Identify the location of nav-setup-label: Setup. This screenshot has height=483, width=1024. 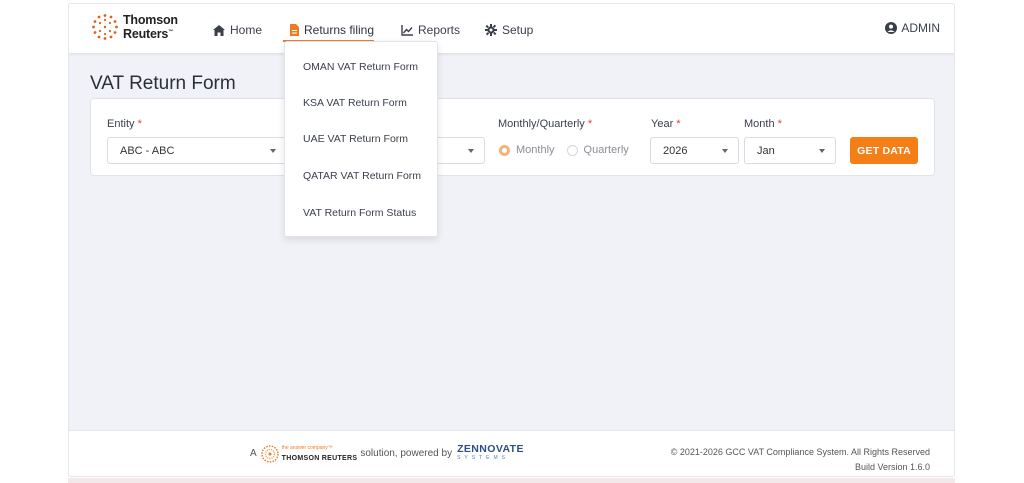
(518, 30).